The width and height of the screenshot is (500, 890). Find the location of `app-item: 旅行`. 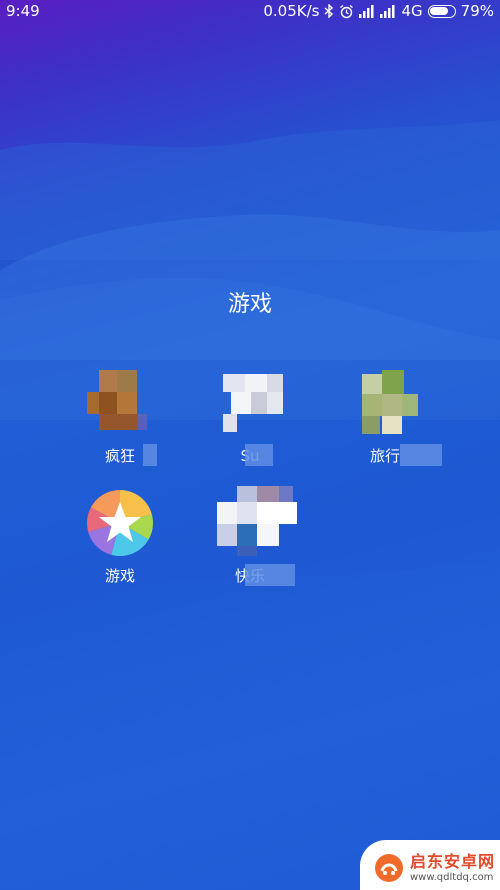

app-item: 旅行 is located at coordinates (385, 418).